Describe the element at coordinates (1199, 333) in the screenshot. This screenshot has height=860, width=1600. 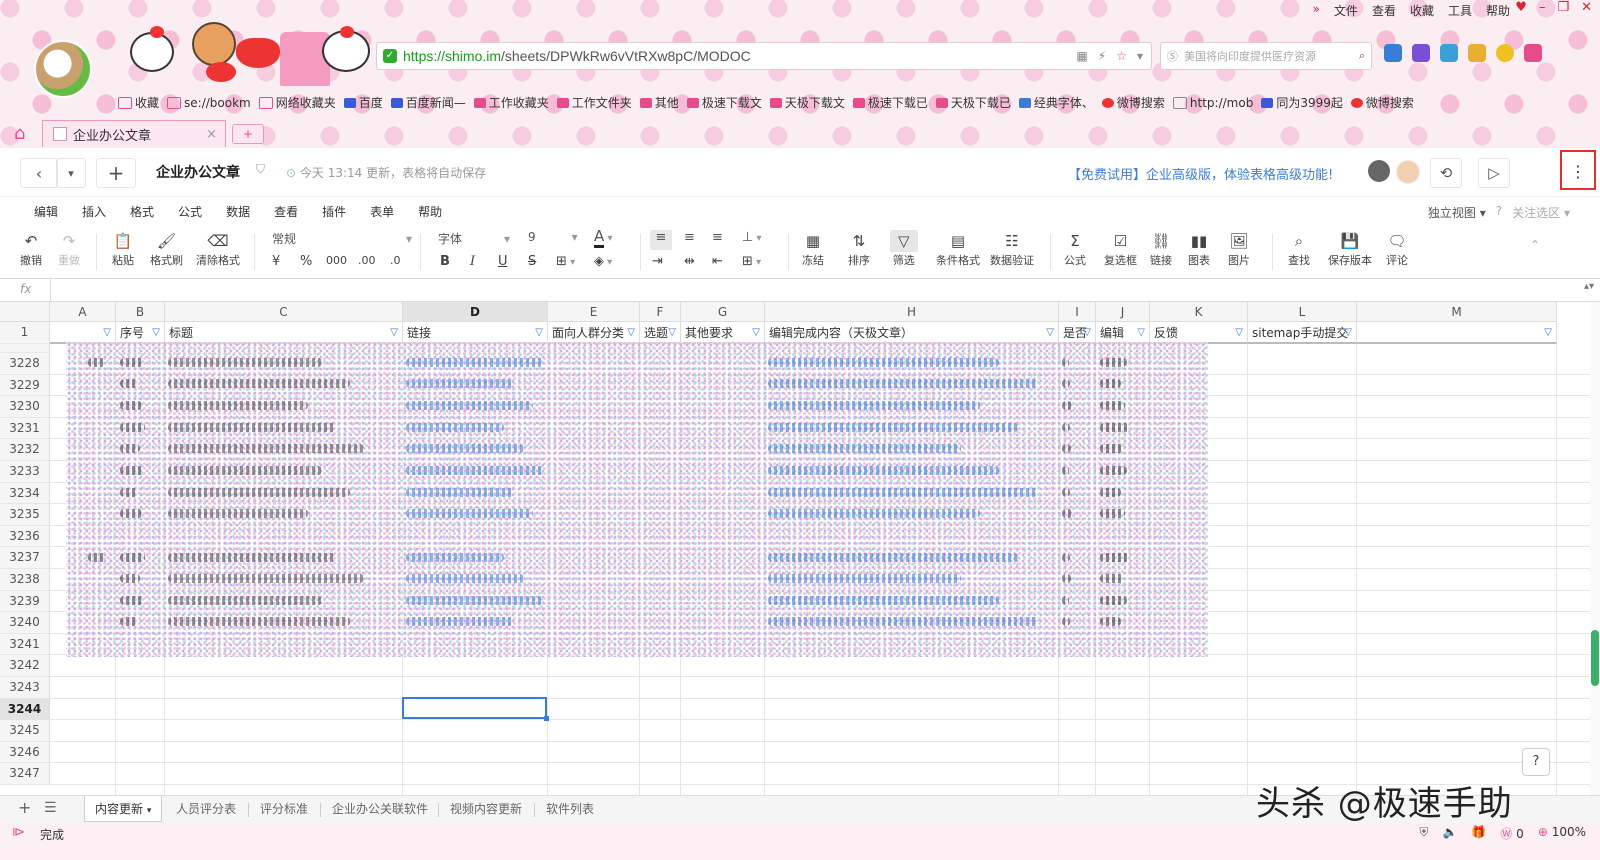
I see `header-cell: 反馈 ▽` at that location.